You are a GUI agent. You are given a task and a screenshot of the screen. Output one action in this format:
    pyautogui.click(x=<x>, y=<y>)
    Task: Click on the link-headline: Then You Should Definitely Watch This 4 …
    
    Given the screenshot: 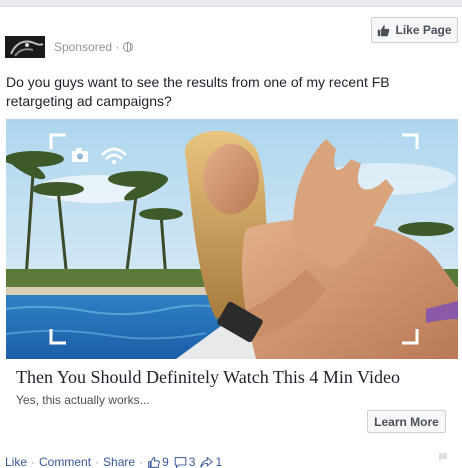 What is the action you would take?
    pyautogui.click(x=208, y=377)
    